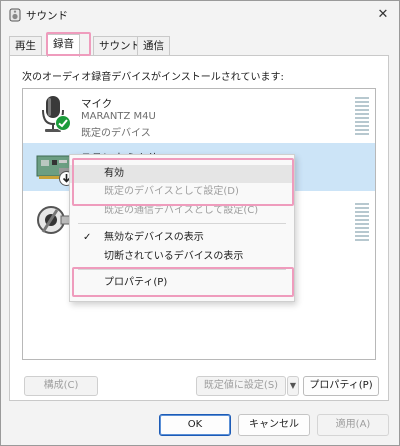 This screenshot has height=446, width=400. What do you see at coordinates (118, 116) in the screenshot?
I see `device-model: MARANTZ M4U` at bounding box center [118, 116].